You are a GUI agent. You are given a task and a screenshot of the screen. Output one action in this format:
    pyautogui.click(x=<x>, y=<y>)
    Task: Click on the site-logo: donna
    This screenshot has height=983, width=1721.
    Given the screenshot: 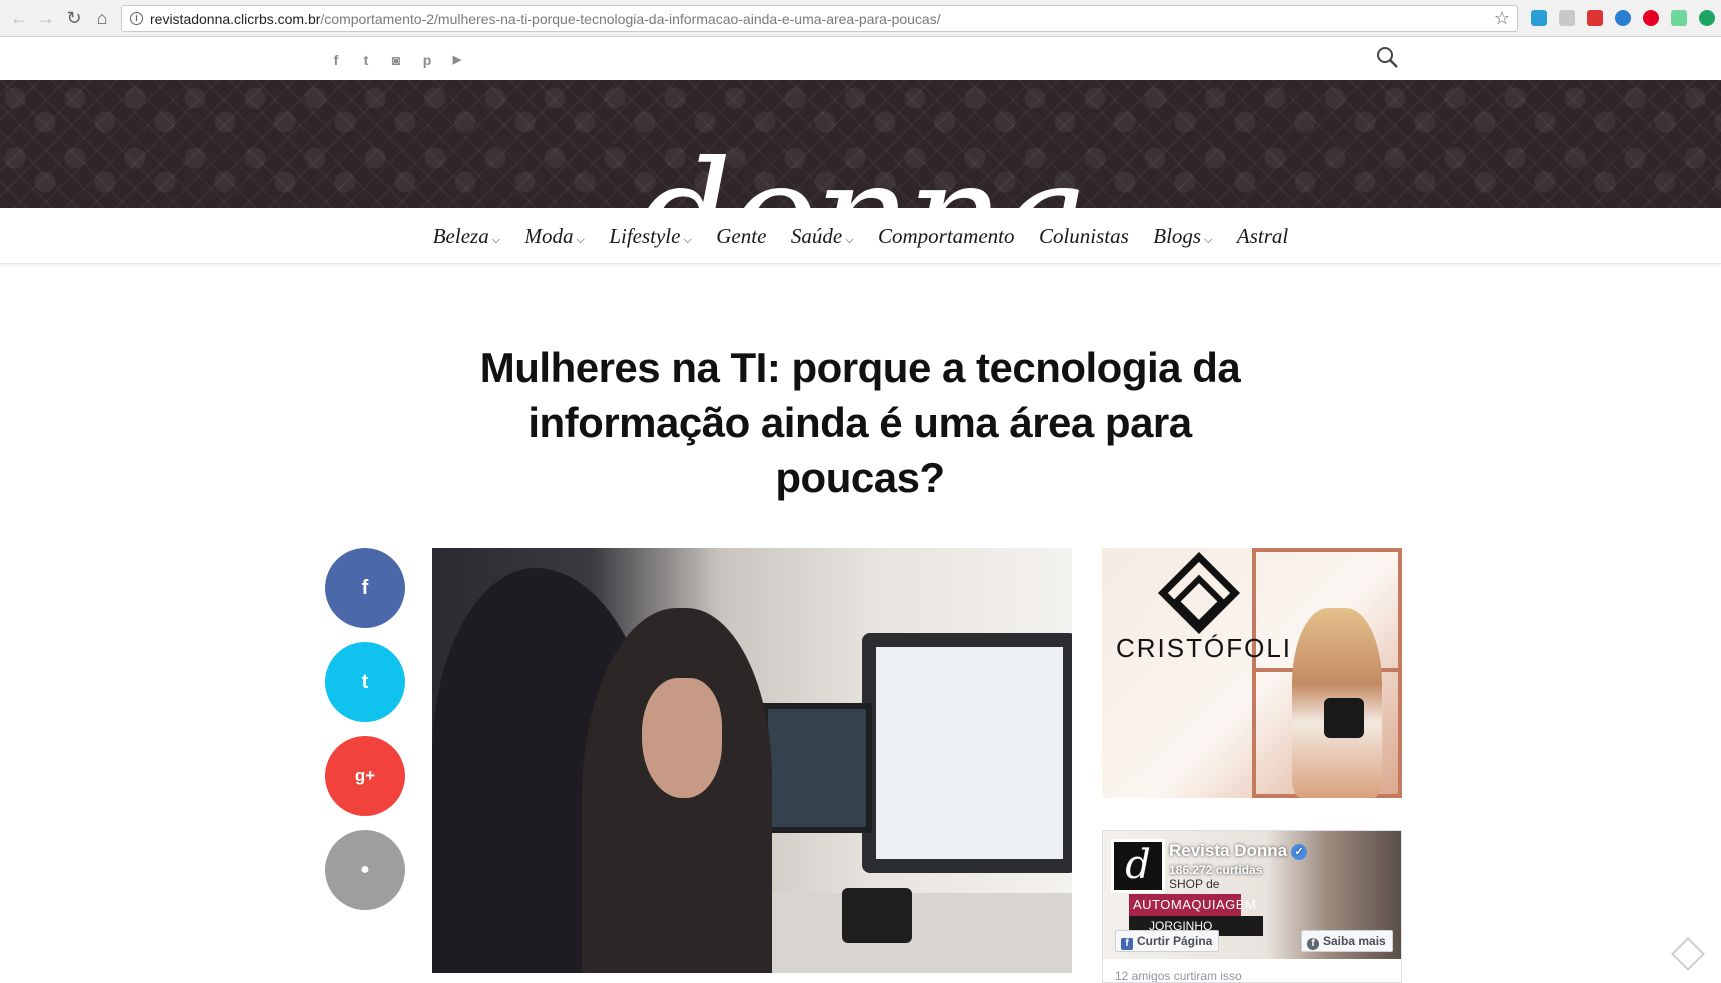 What is the action you would take?
    pyautogui.click(x=860, y=175)
    